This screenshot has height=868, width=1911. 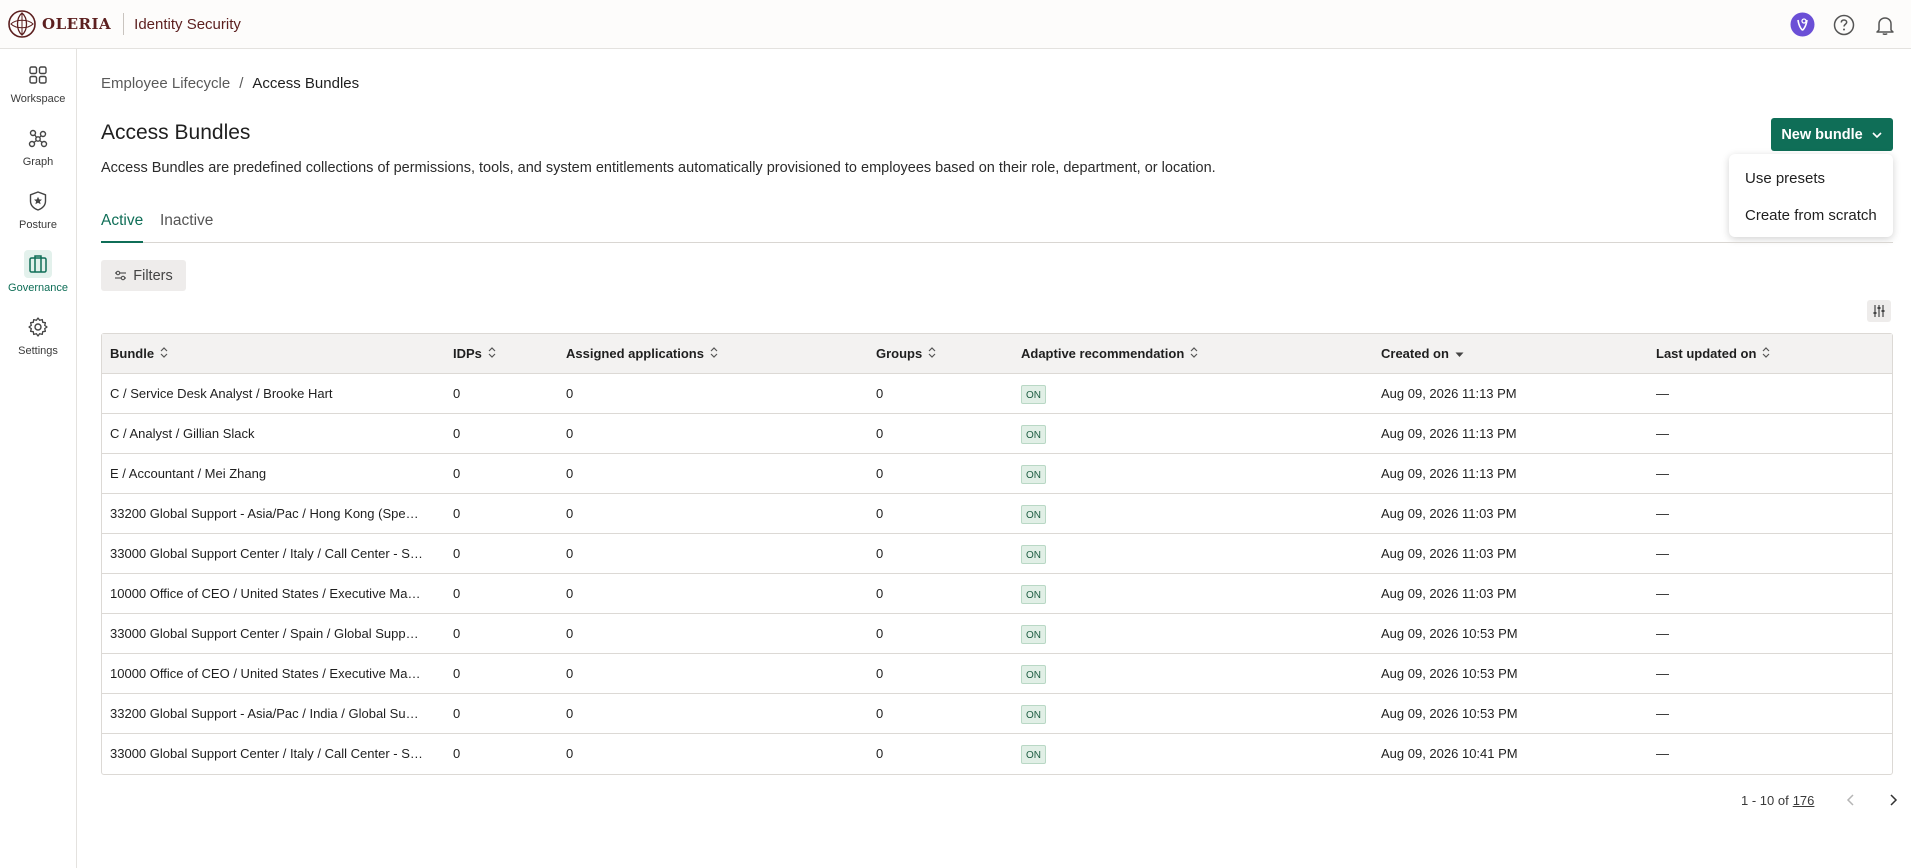 What do you see at coordinates (1822, 134) in the screenshot?
I see `new-bundle-label: New bundle` at bounding box center [1822, 134].